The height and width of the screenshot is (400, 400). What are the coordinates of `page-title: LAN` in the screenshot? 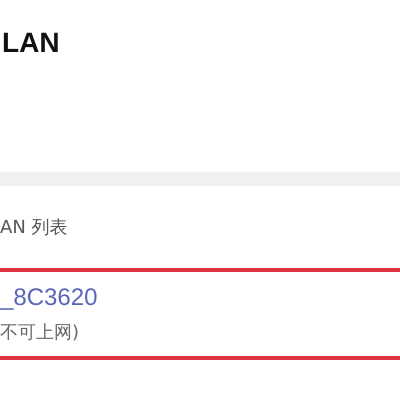 It's located at (31, 42).